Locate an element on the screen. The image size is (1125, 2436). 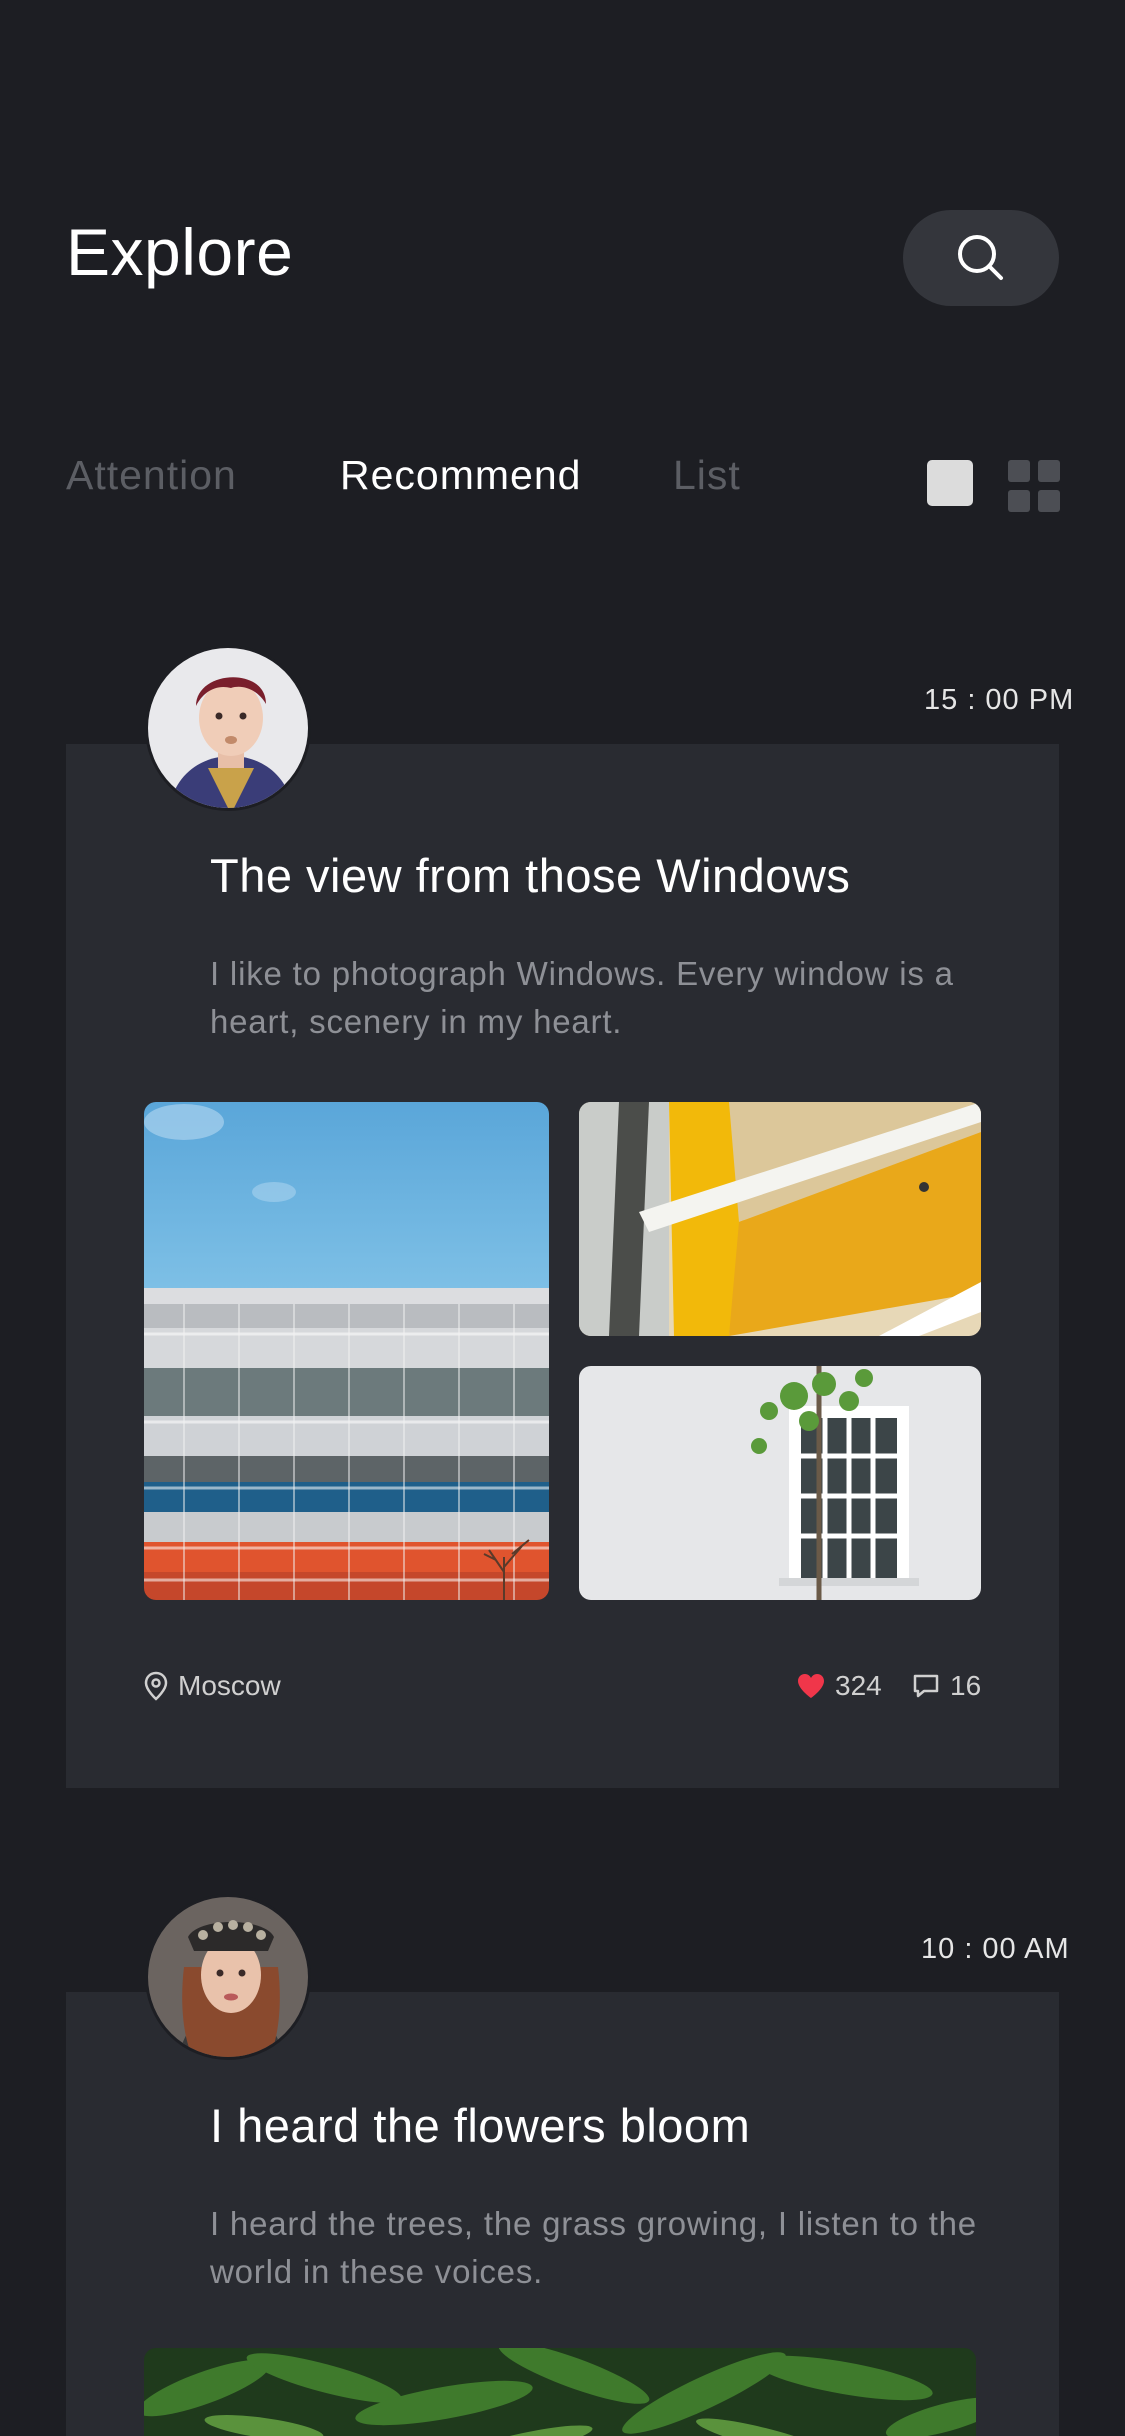
search-icon is located at coordinates (980, 257).